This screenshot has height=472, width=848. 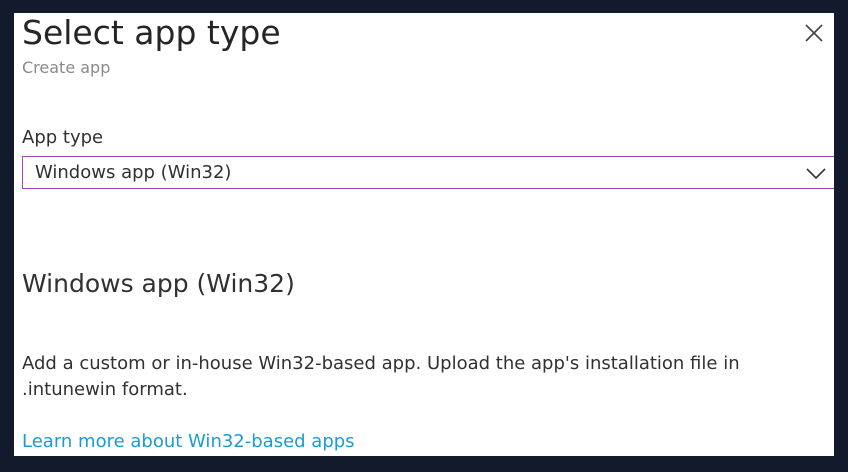 I want to click on page-title: Select app type, so click(x=151, y=32).